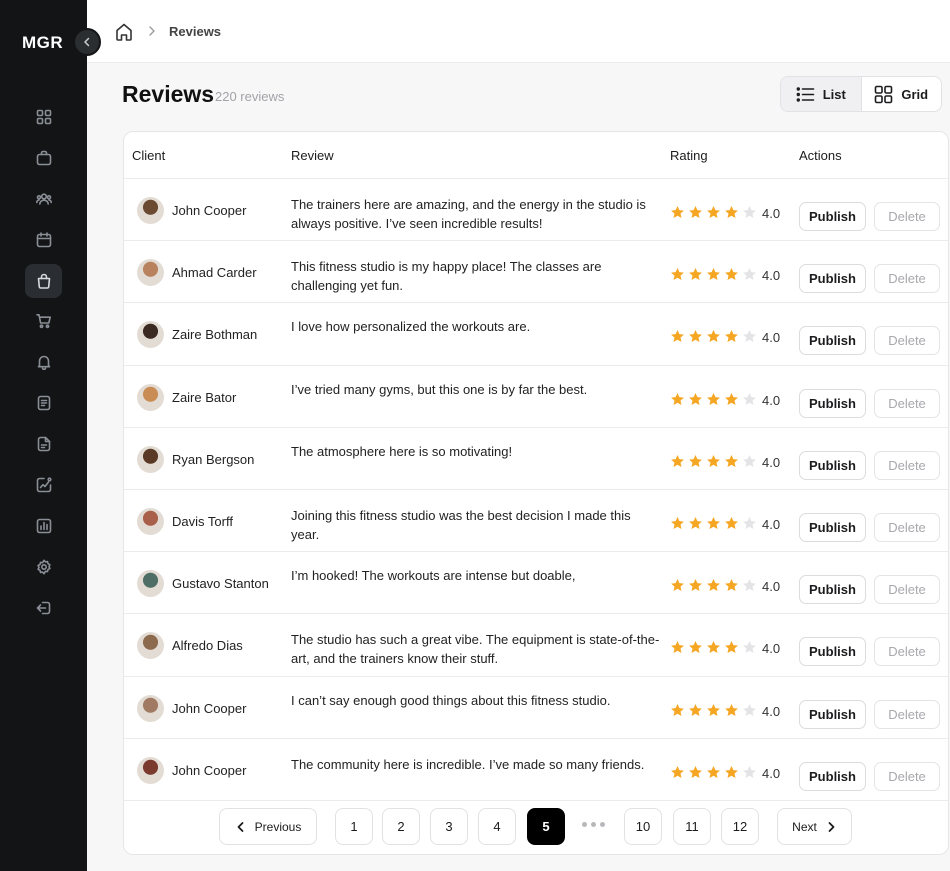 This screenshot has height=871, width=950. What do you see at coordinates (740, 826) in the screenshot?
I see `page-button-12: 12` at bounding box center [740, 826].